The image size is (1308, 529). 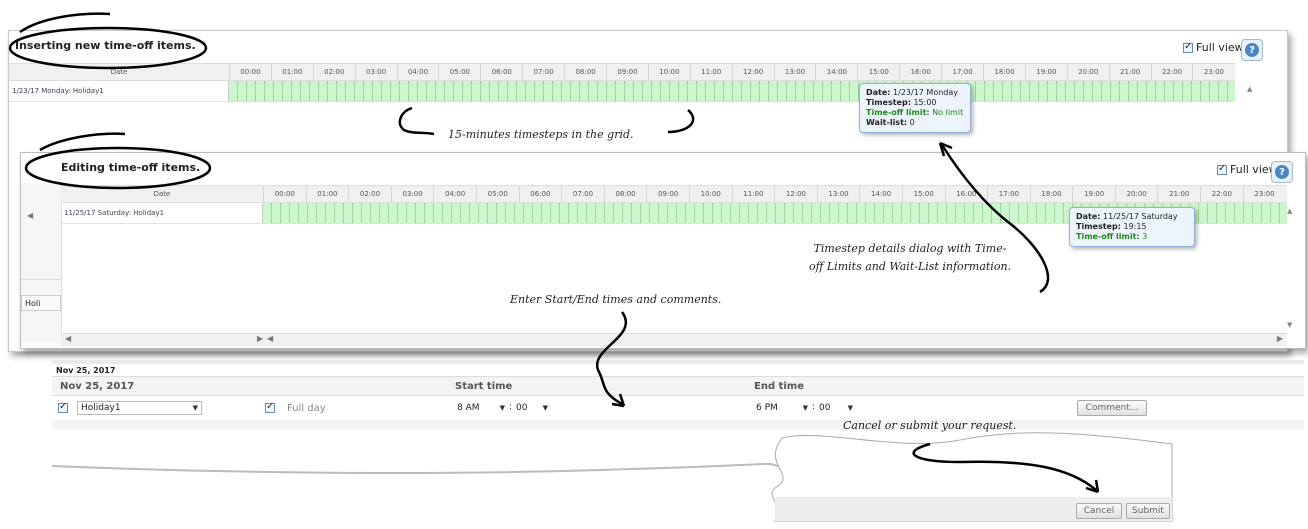 I want to click on cancel-button: Cancel, so click(x=1099, y=511).